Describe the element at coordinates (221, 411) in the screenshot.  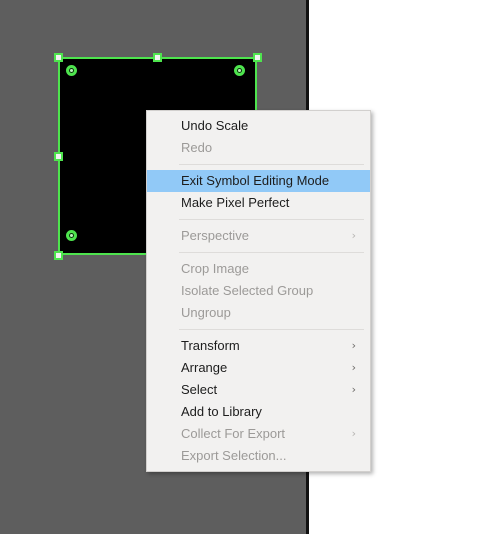
I see `menu-item-label: Add to Library` at that location.